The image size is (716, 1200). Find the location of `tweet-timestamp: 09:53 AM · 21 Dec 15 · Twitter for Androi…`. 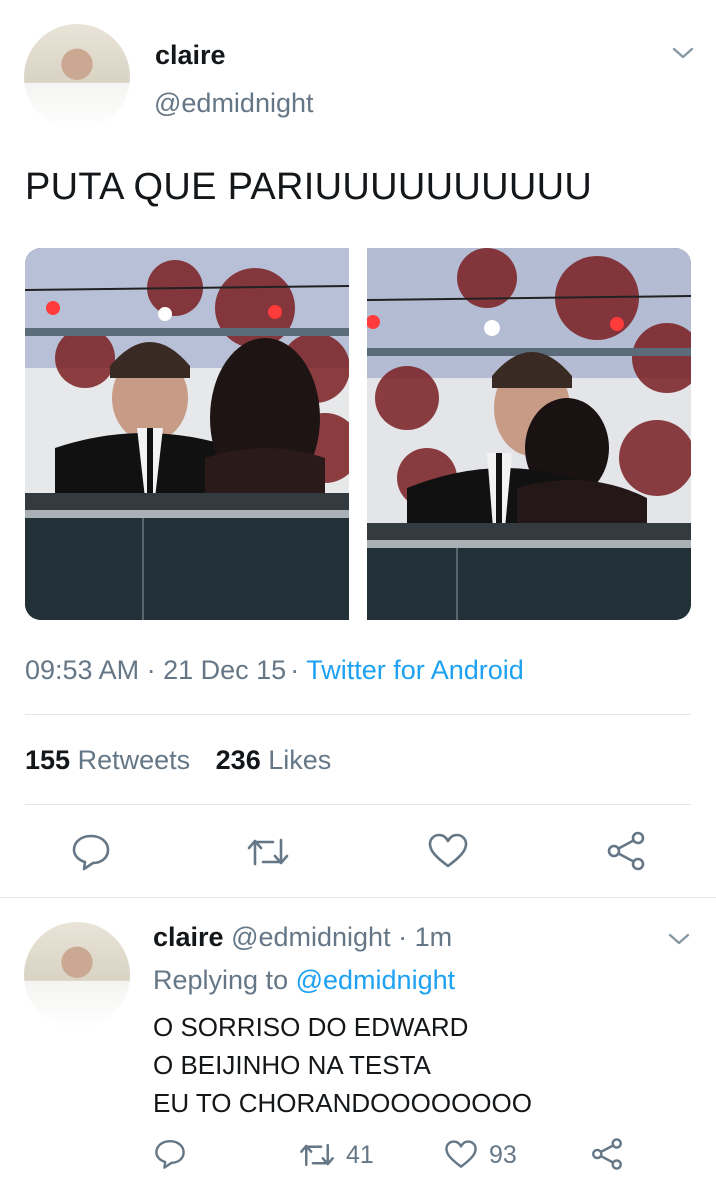

tweet-timestamp: 09:53 AM · 21 Dec 15 · Twitter for Androi… is located at coordinates (274, 670).